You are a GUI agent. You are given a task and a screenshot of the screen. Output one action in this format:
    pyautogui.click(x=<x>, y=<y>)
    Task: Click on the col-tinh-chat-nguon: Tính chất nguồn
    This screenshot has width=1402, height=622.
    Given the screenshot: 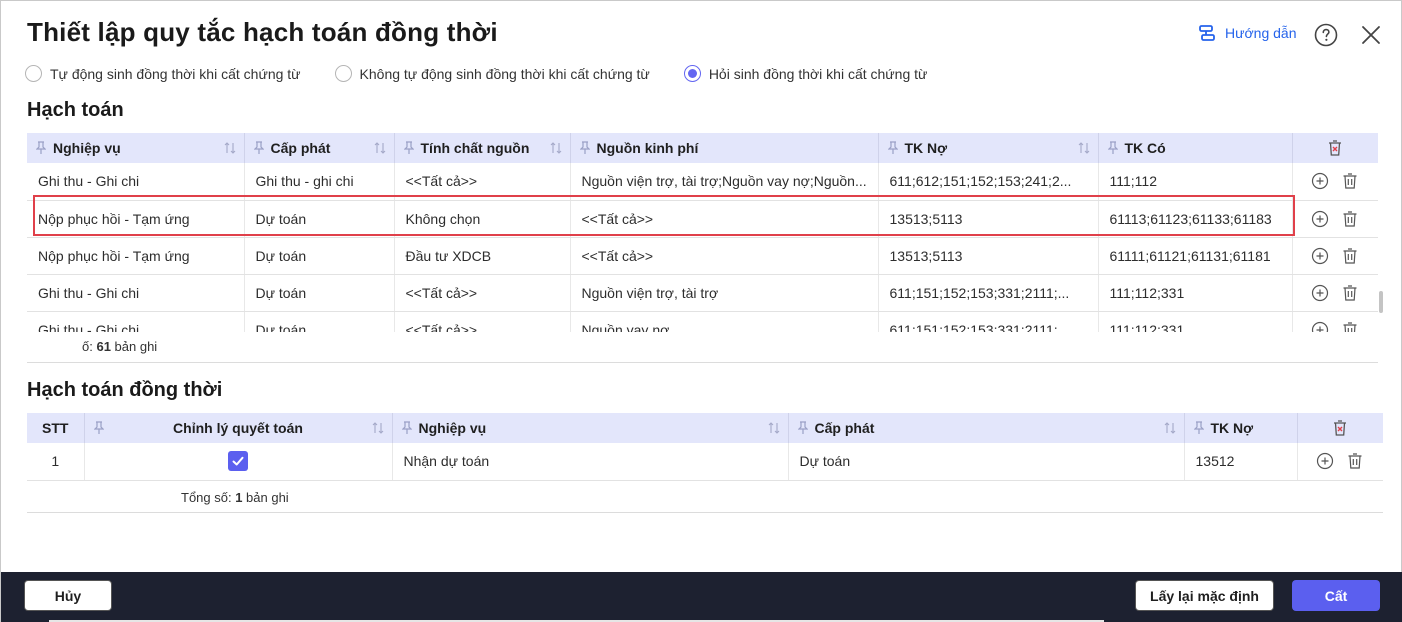 What is the action you would take?
    pyautogui.click(x=482, y=148)
    